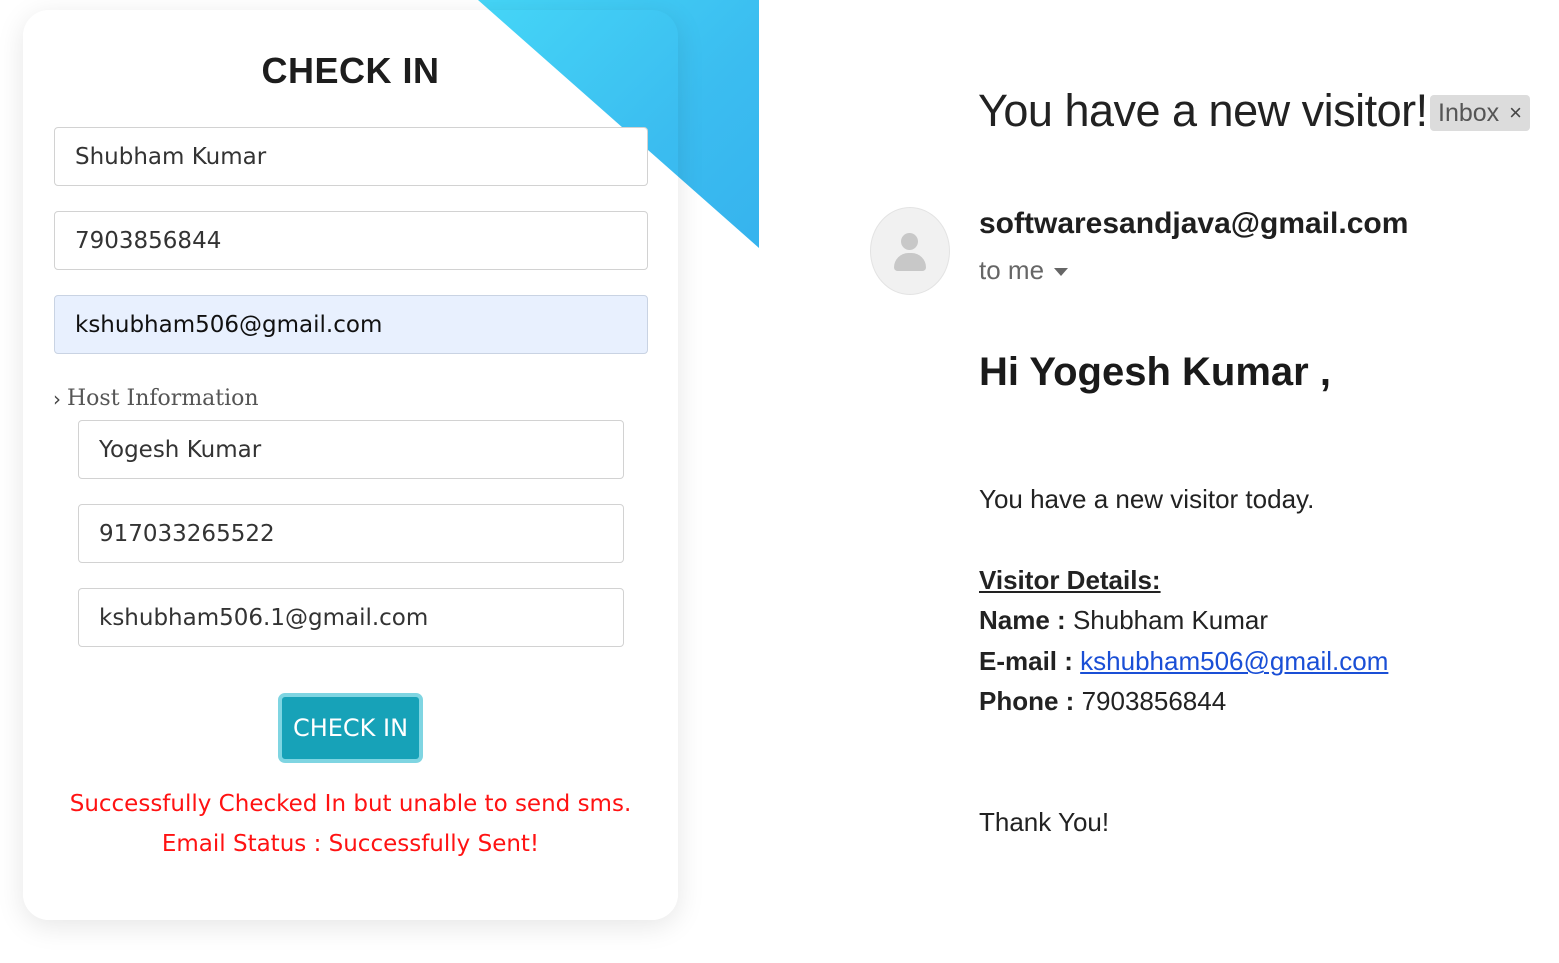 The width and height of the screenshot is (1559, 963). Describe the element at coordinates (1515, 113) in the screenshot. I see `close-icon: ×` at that location.